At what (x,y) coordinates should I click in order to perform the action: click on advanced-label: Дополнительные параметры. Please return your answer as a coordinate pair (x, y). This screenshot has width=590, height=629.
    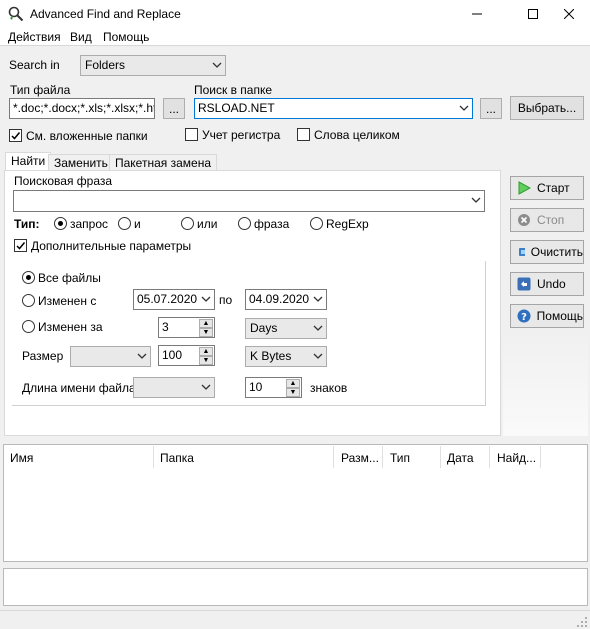
    Looking at the image, I should click on (111, 246).